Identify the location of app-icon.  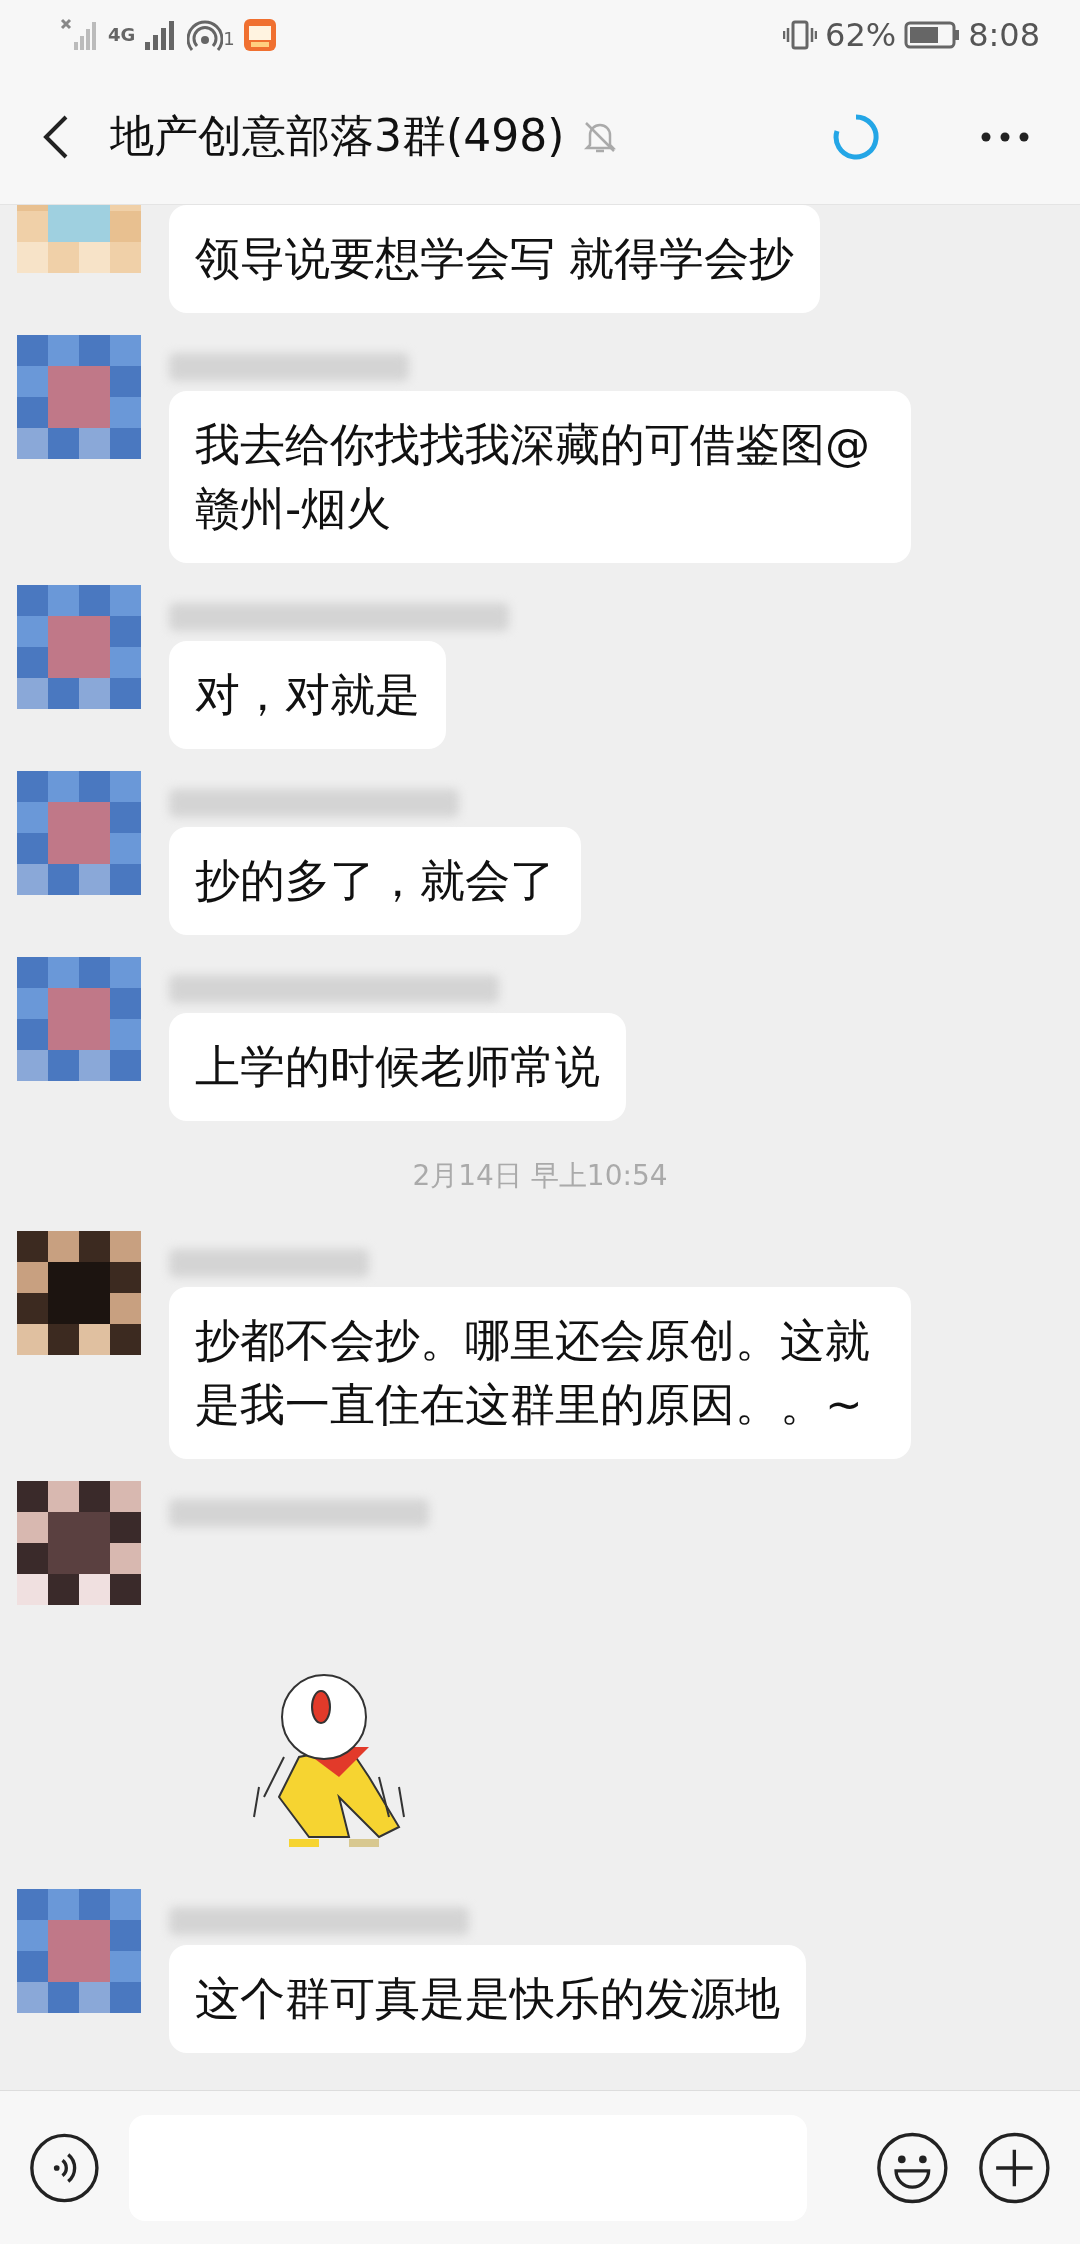
(259, 34).